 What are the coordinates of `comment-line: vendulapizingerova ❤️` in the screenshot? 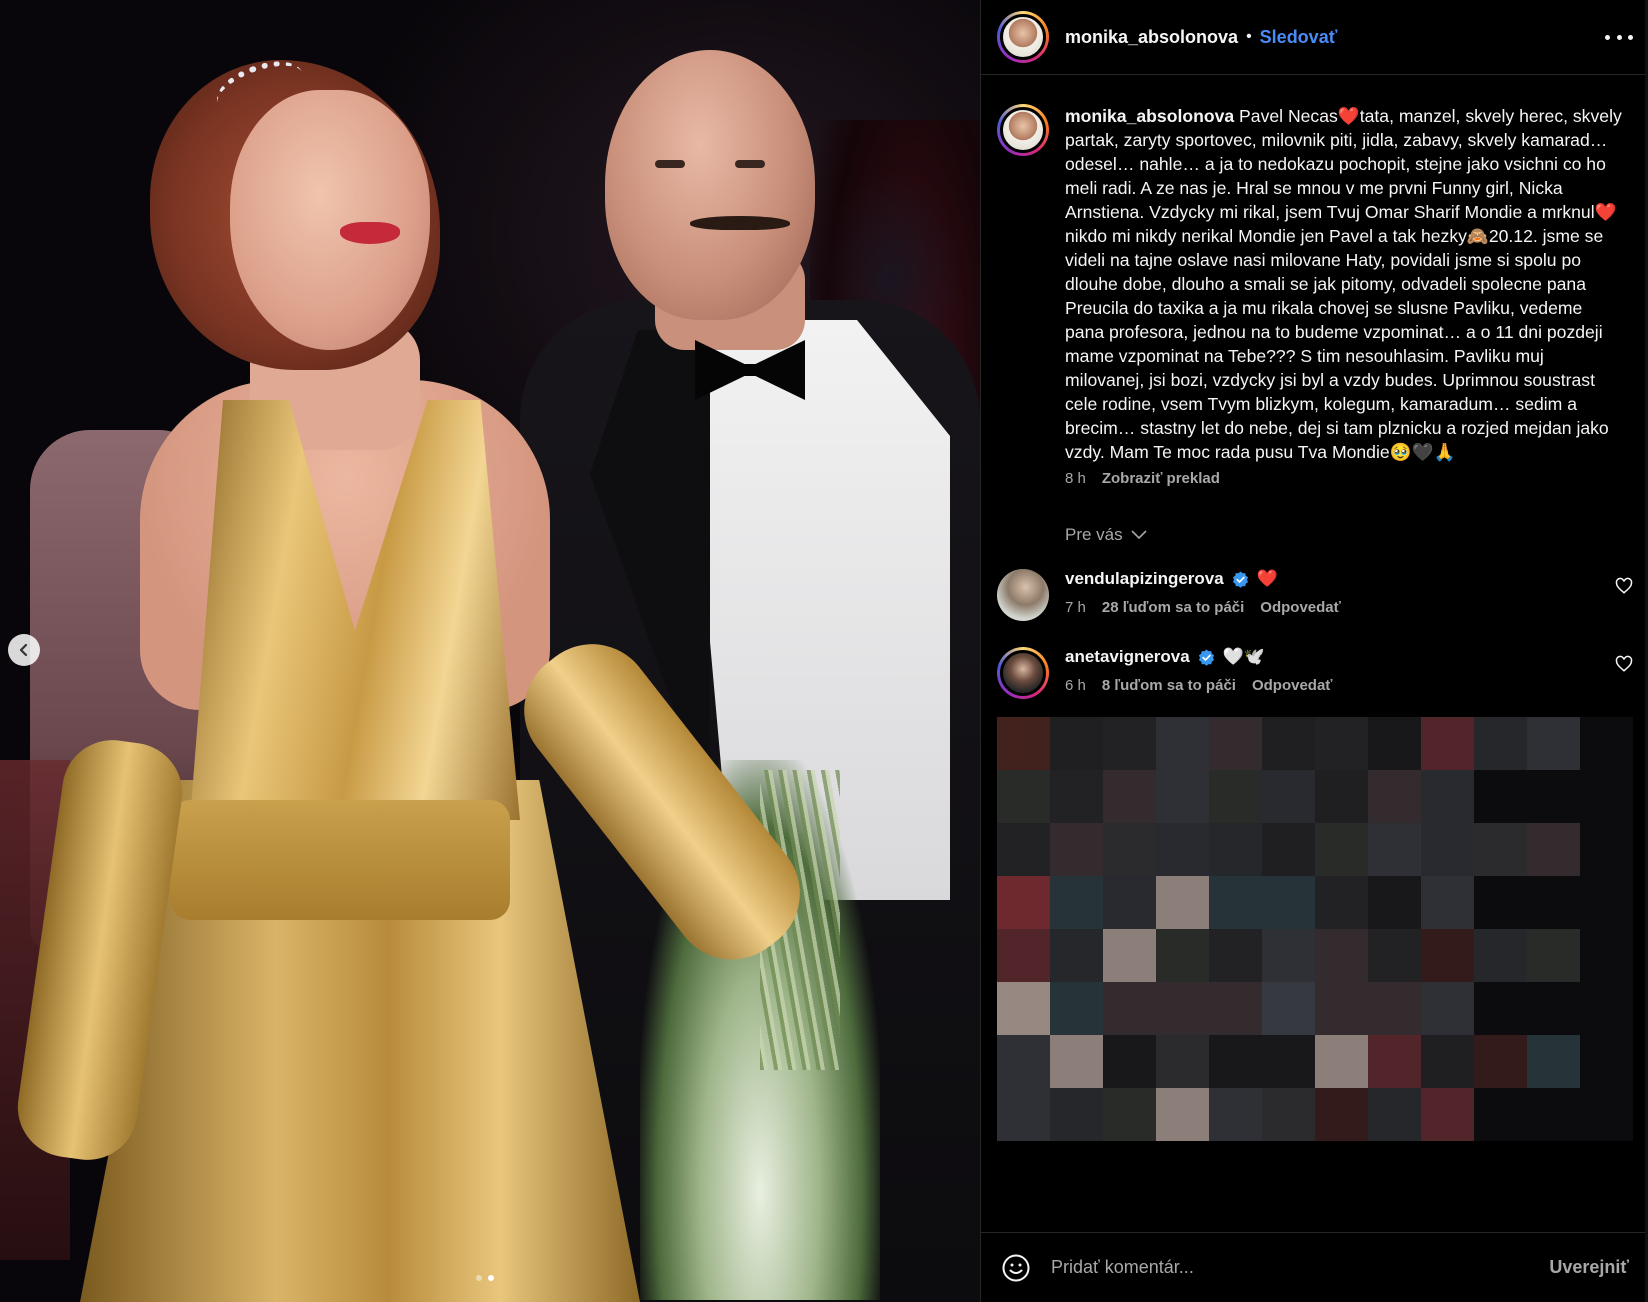 It's located at (1203, 579).